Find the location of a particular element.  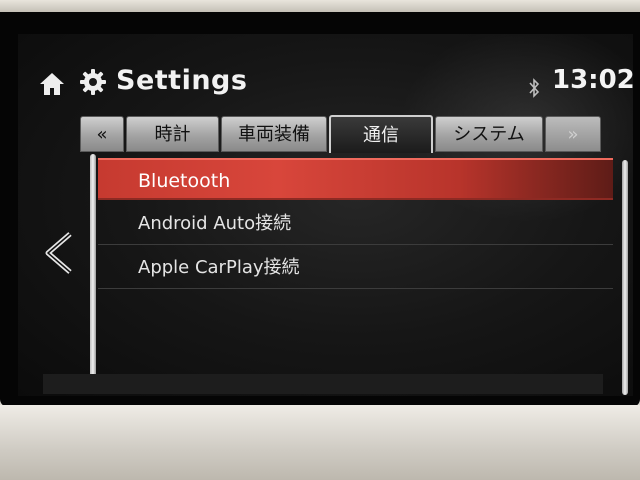

tab-communication: 通信 is located at coordinates (381, 134).